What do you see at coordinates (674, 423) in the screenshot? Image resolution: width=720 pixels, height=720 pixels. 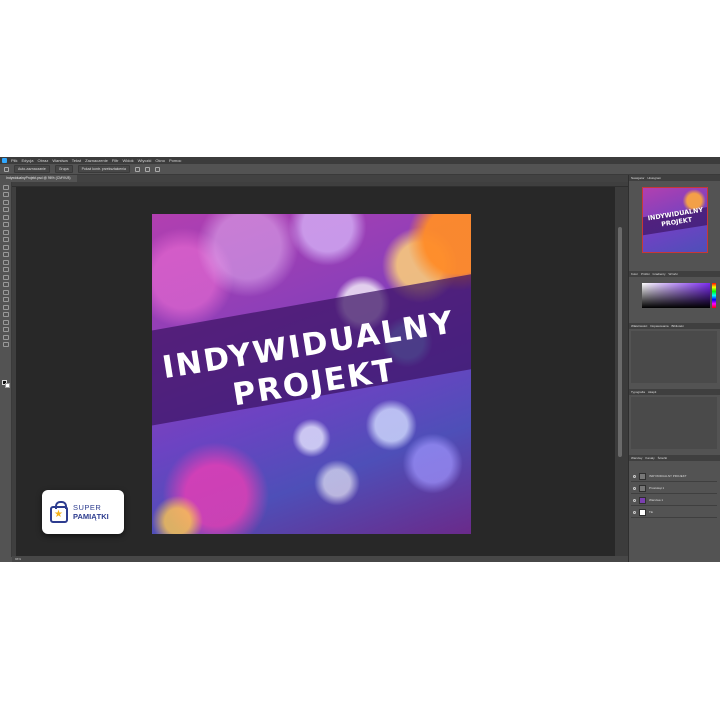 I see `character-panel-body` at bounding box center [674, 423].